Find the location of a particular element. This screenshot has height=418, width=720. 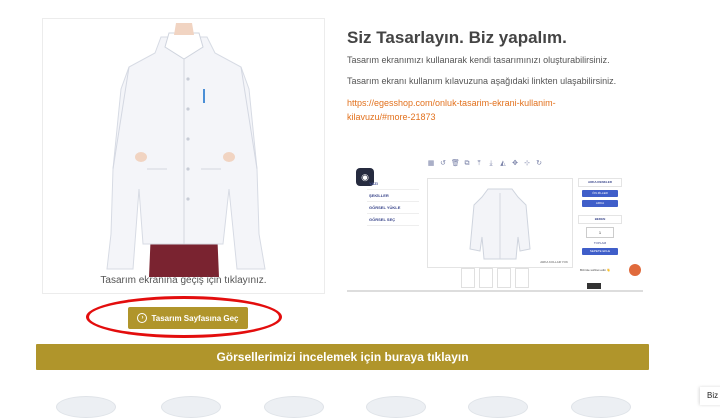

align-down-icon: ⤓ is located at coordinates (491, 163).